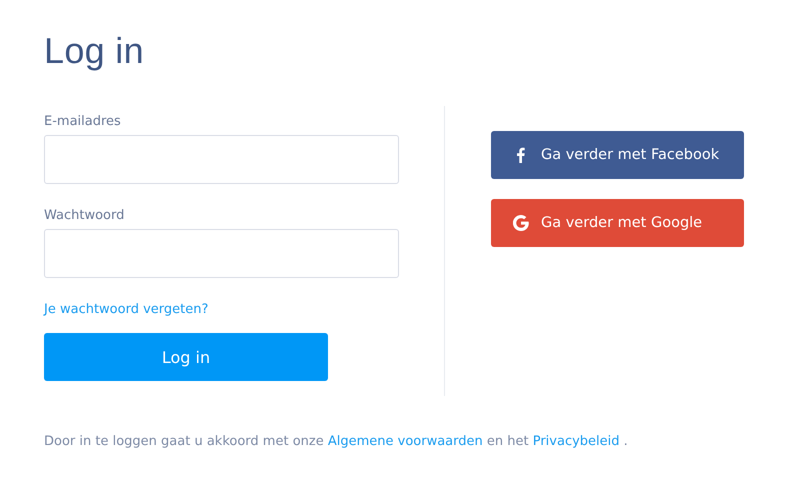  I want to click on google-login-button: Ga verder met Google, so click(617, 223).